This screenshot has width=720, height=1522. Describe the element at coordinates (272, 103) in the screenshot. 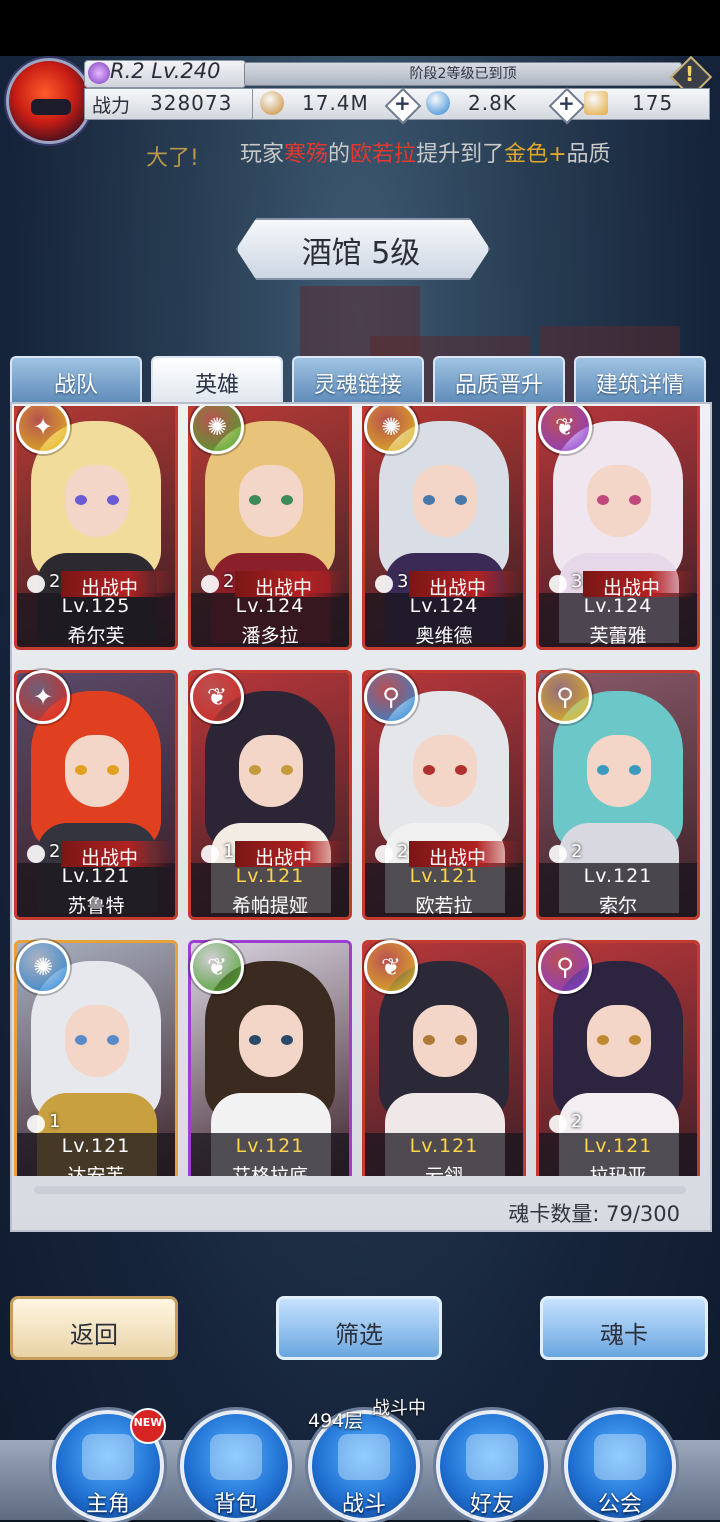

I see `gold-coin-icon` at that location.